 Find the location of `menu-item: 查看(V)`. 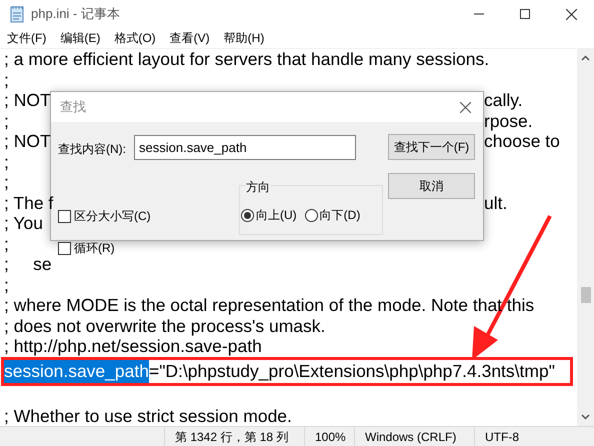

menu-item: 查看(V) is located at coordinates (190, 38).